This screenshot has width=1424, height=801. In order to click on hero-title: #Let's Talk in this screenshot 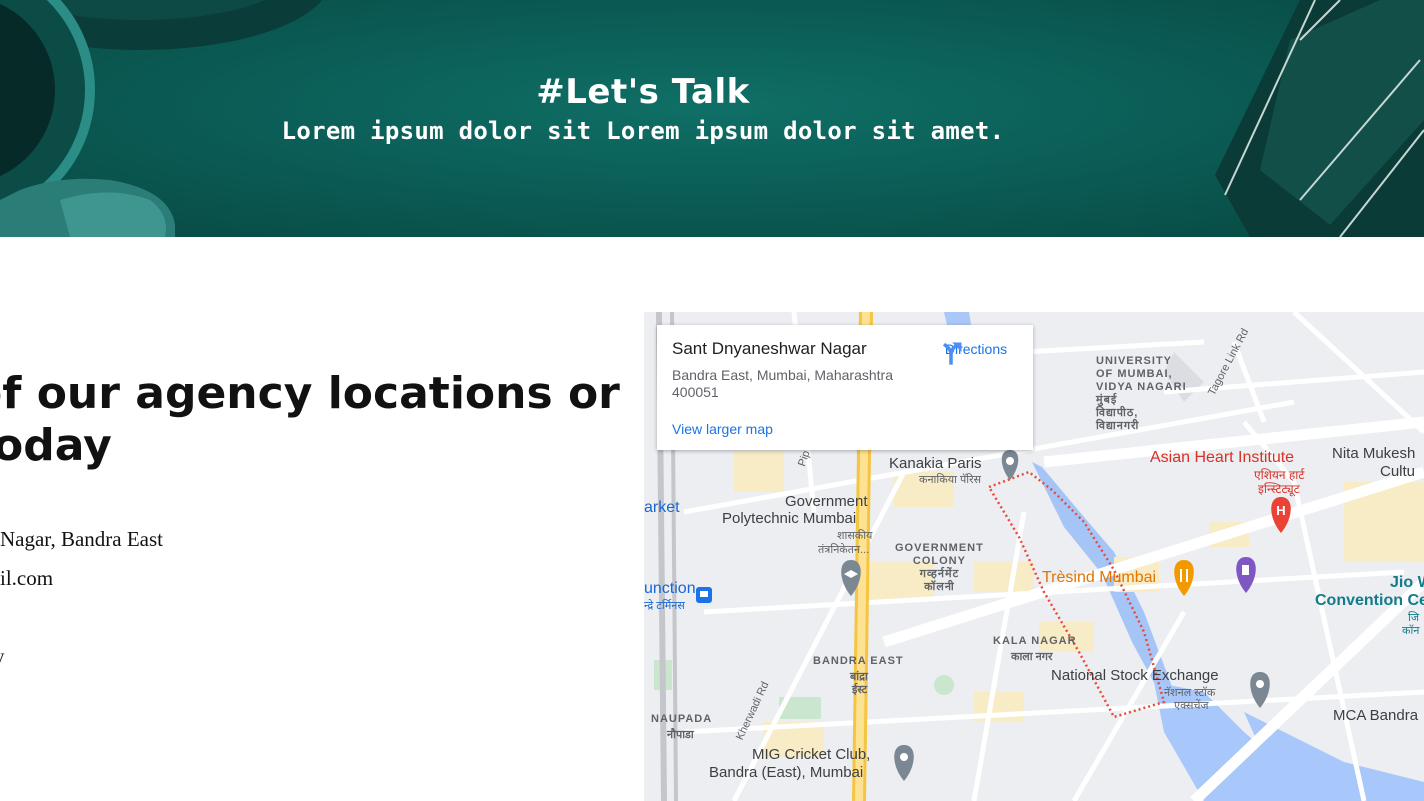, I will do `click(643, 92)`.